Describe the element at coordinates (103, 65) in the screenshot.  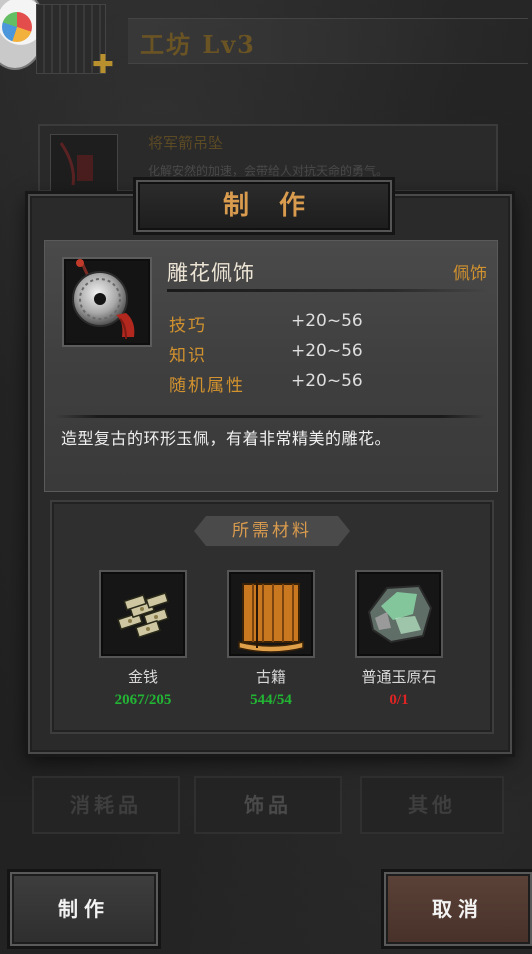
I see `plus-icon: ✚` at that location.